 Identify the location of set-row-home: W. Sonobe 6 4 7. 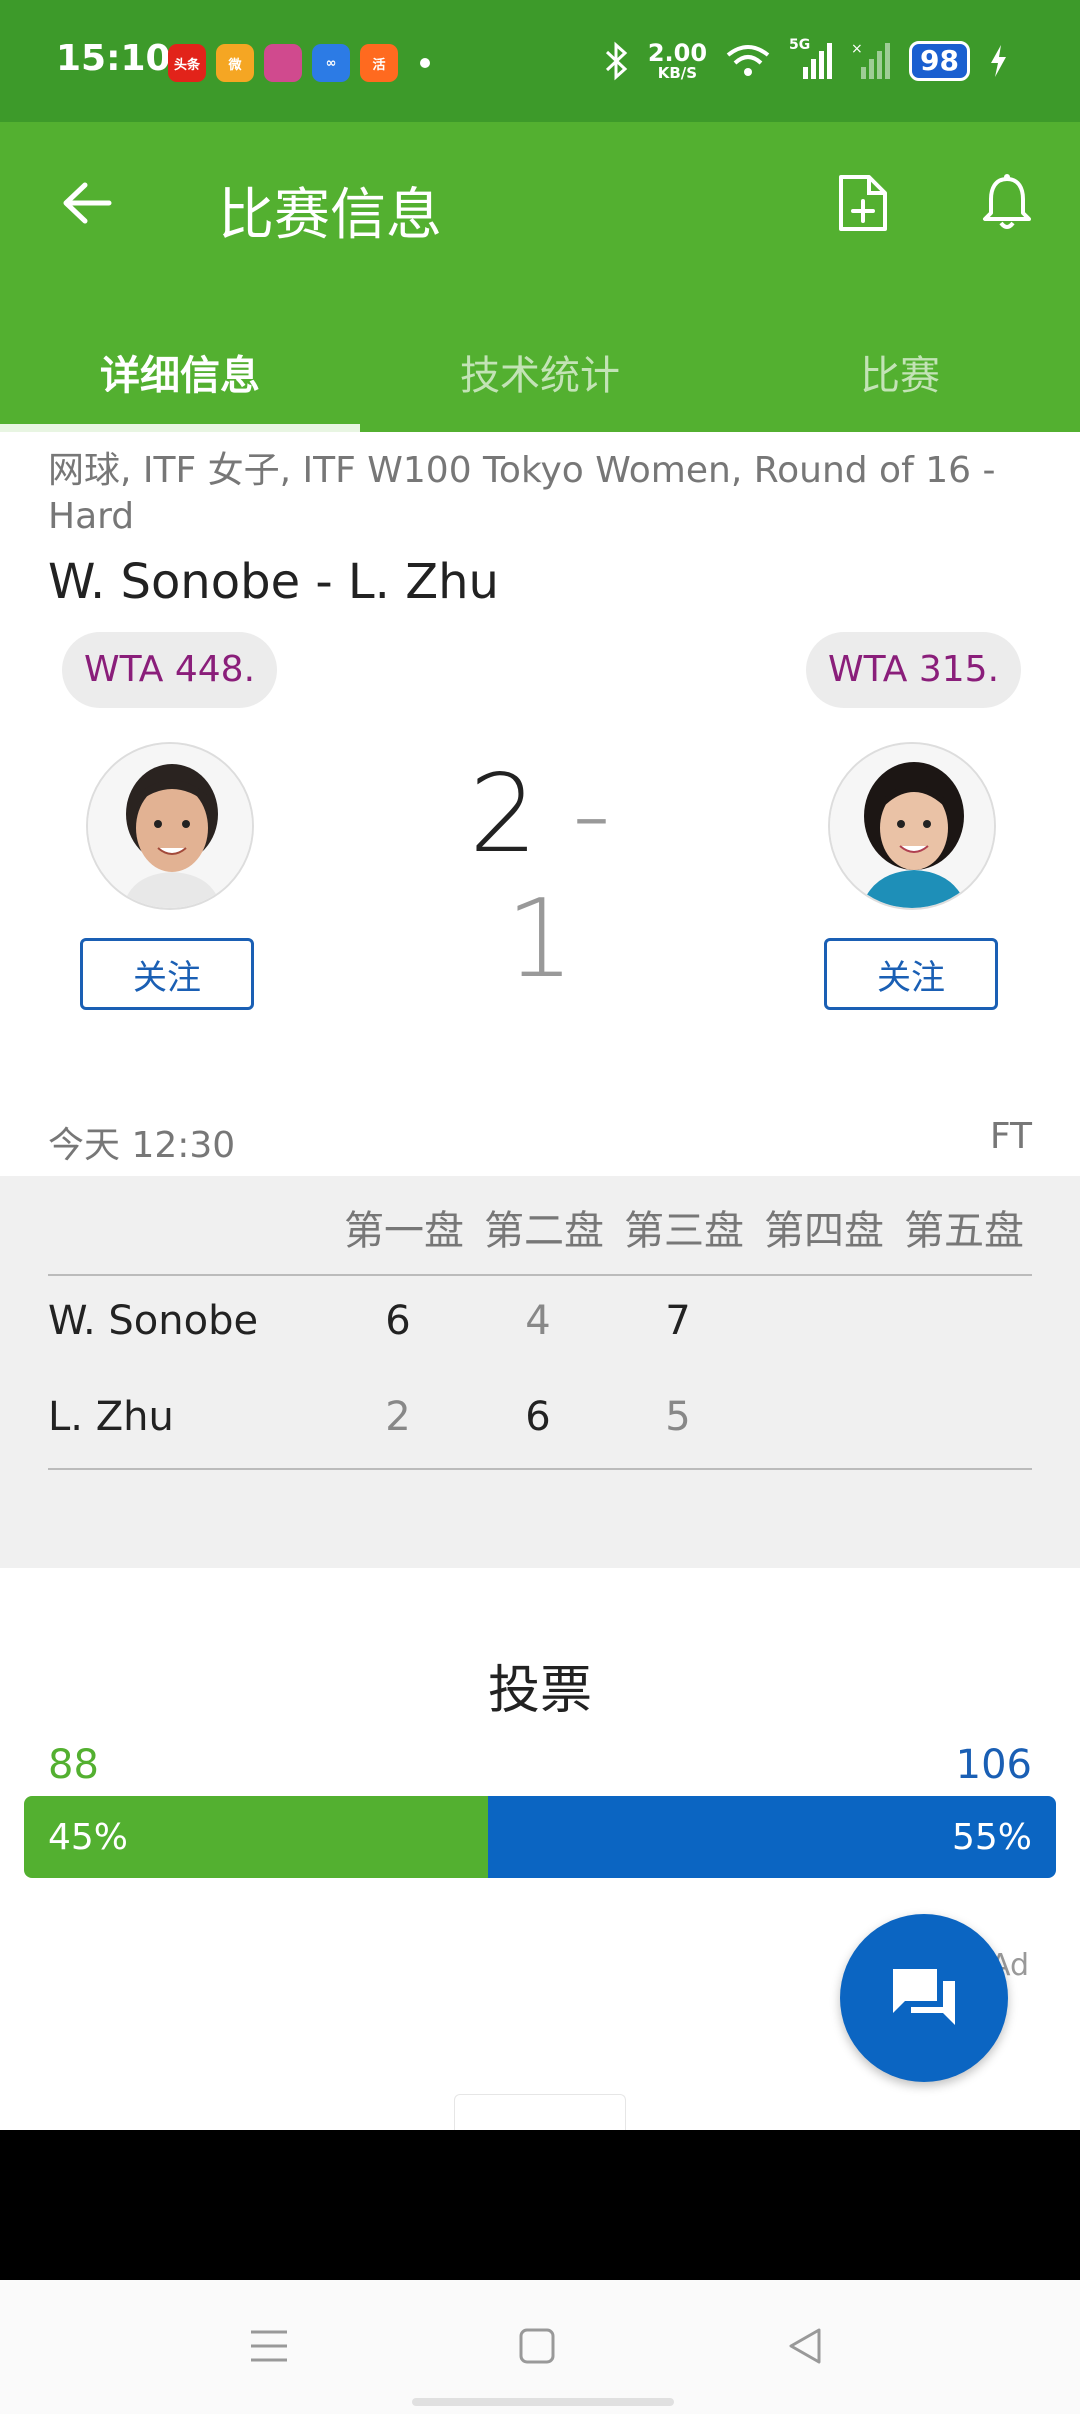
(540, 1321).